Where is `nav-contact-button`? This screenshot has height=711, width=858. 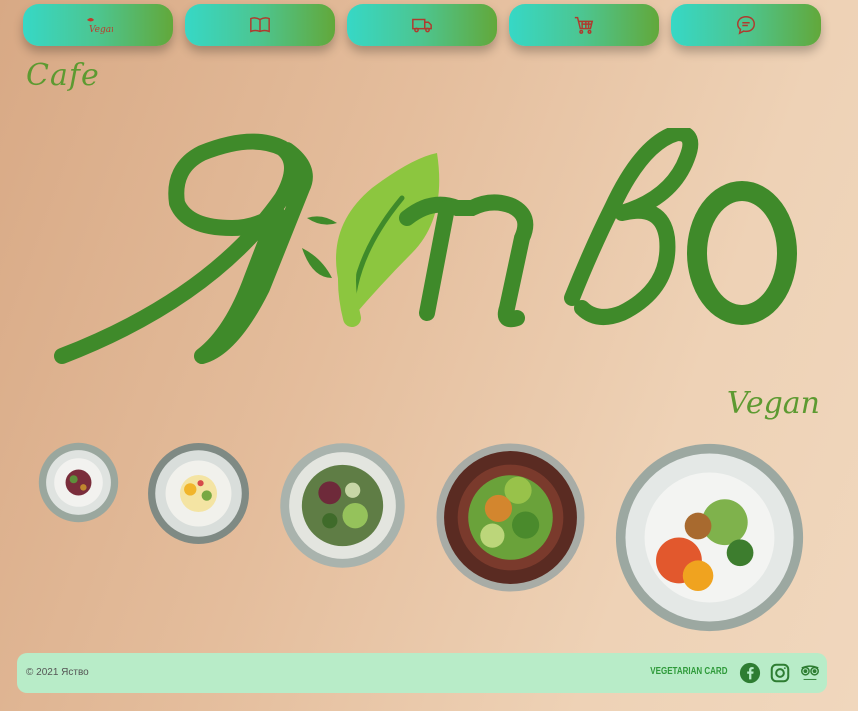
nav-contact-button is located at coordinates (746, 25).